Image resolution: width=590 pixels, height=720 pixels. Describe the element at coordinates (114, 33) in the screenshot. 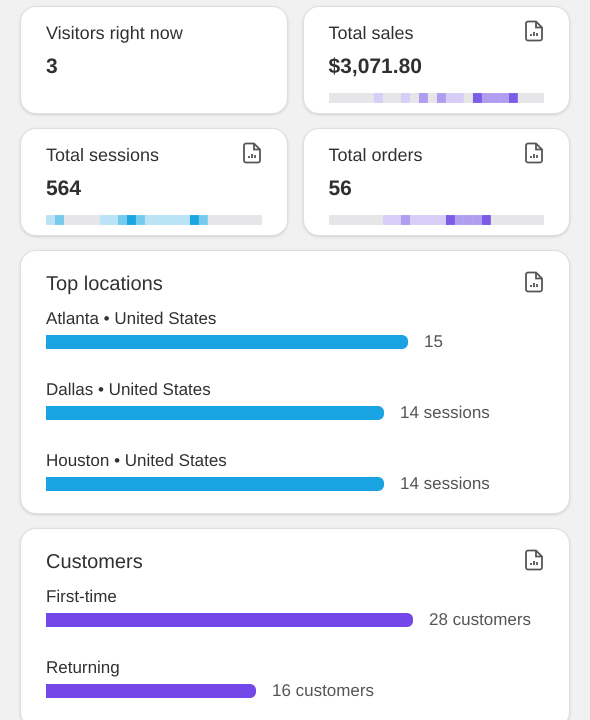

I see `stat-label: Visitors right now` at that location.